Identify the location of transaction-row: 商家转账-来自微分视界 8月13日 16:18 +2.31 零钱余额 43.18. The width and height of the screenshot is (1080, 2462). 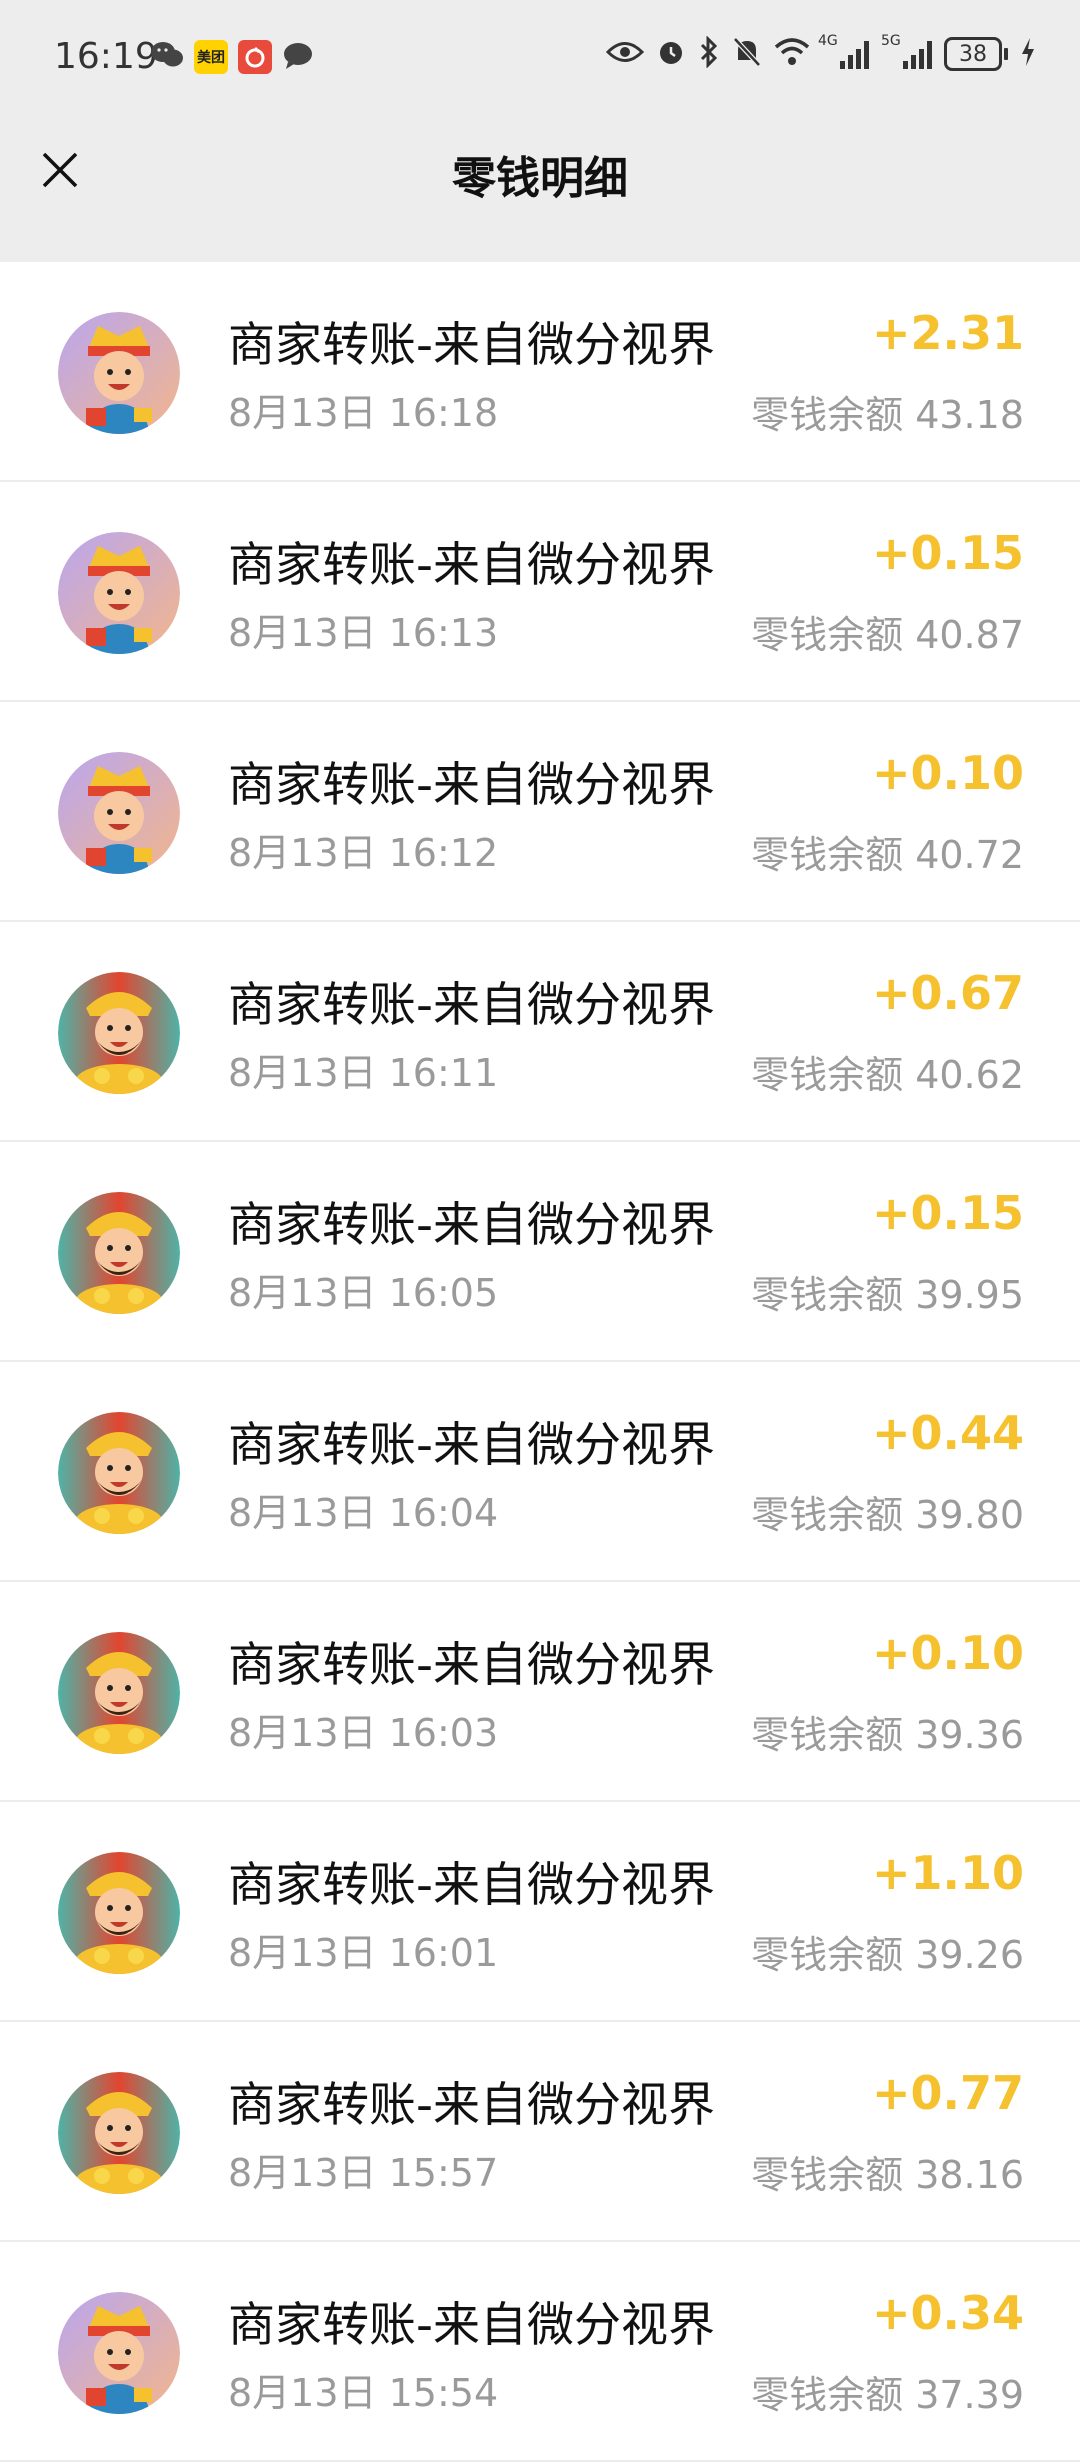
(540, 372).